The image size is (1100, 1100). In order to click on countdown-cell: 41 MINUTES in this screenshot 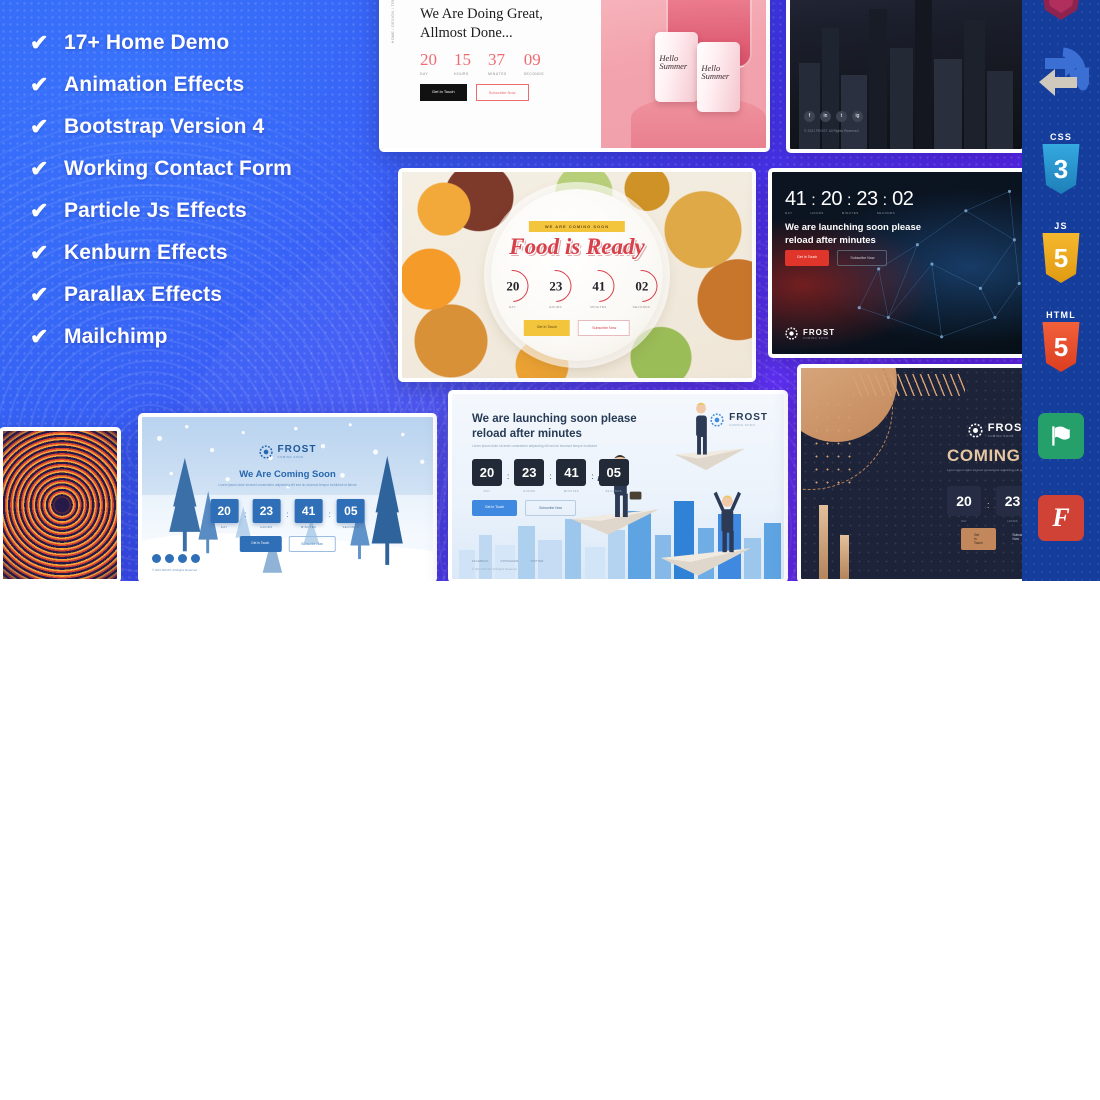, I will do `click(571, 476)`.